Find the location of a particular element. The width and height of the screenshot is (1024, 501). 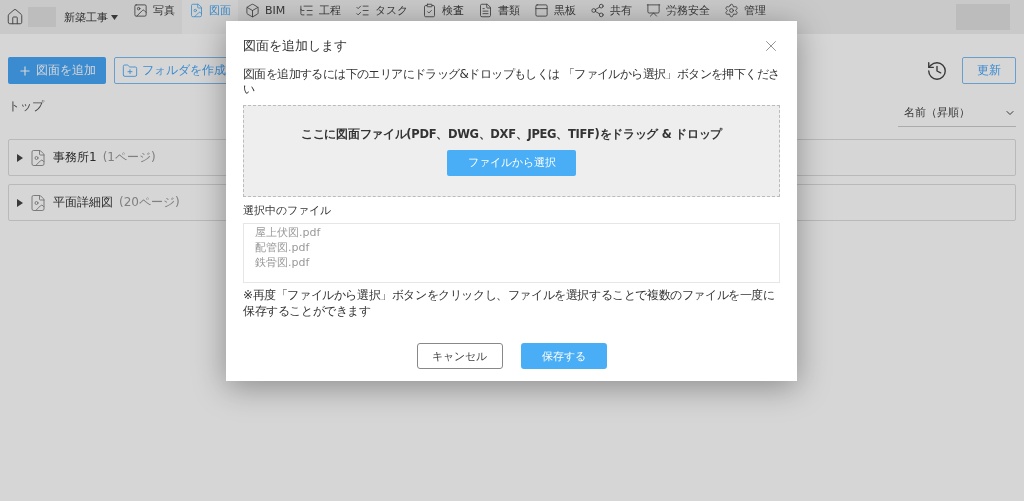

board-icon is located at coordinates (542, 10).